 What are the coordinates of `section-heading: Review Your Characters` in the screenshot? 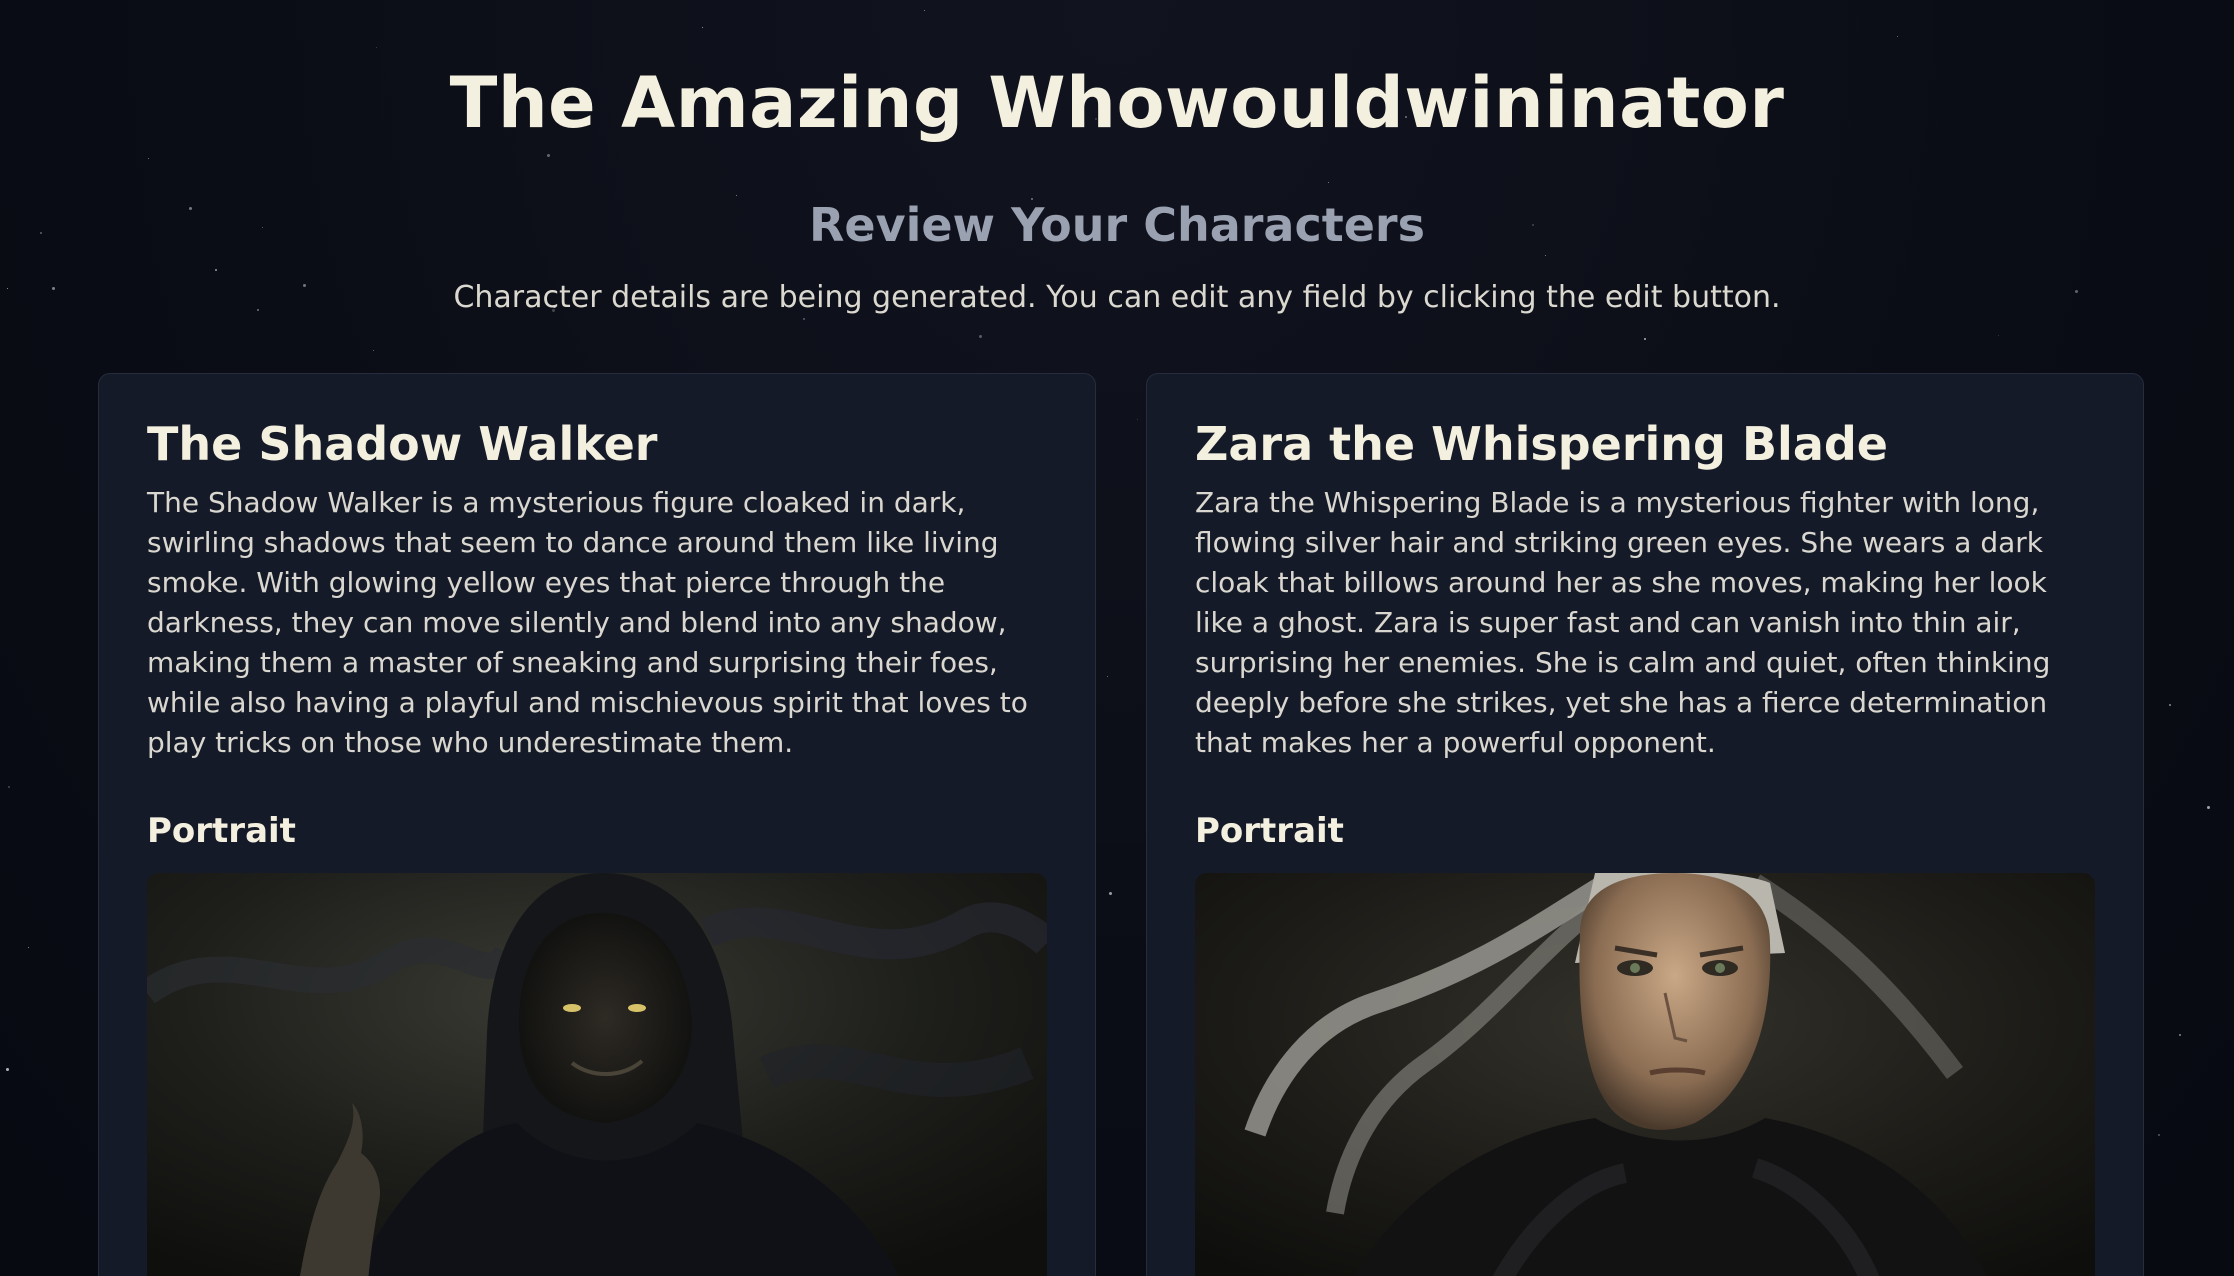 It's located at (1116, 225).